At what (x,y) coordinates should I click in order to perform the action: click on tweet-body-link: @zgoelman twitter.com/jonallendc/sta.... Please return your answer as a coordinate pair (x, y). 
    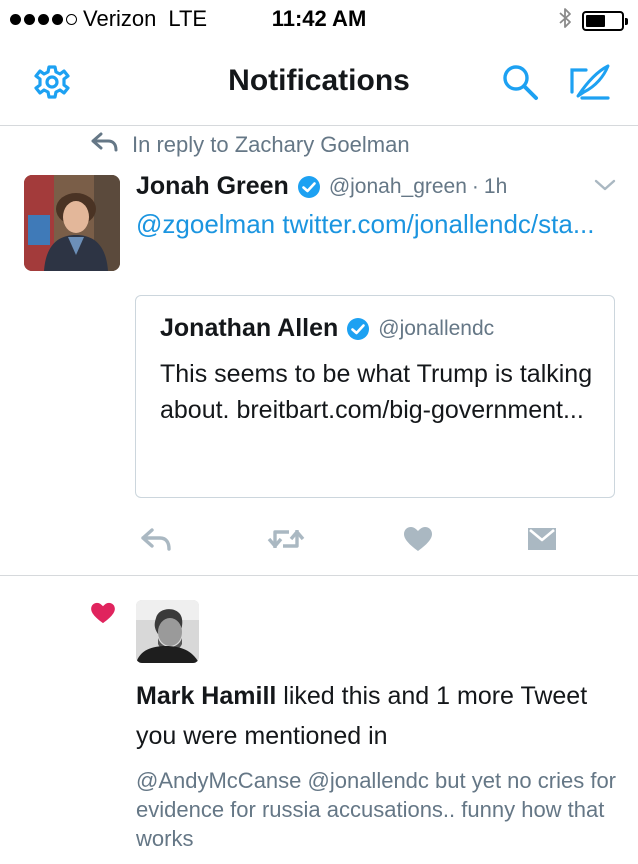
    Looking at the image, I should click on (376, 224).